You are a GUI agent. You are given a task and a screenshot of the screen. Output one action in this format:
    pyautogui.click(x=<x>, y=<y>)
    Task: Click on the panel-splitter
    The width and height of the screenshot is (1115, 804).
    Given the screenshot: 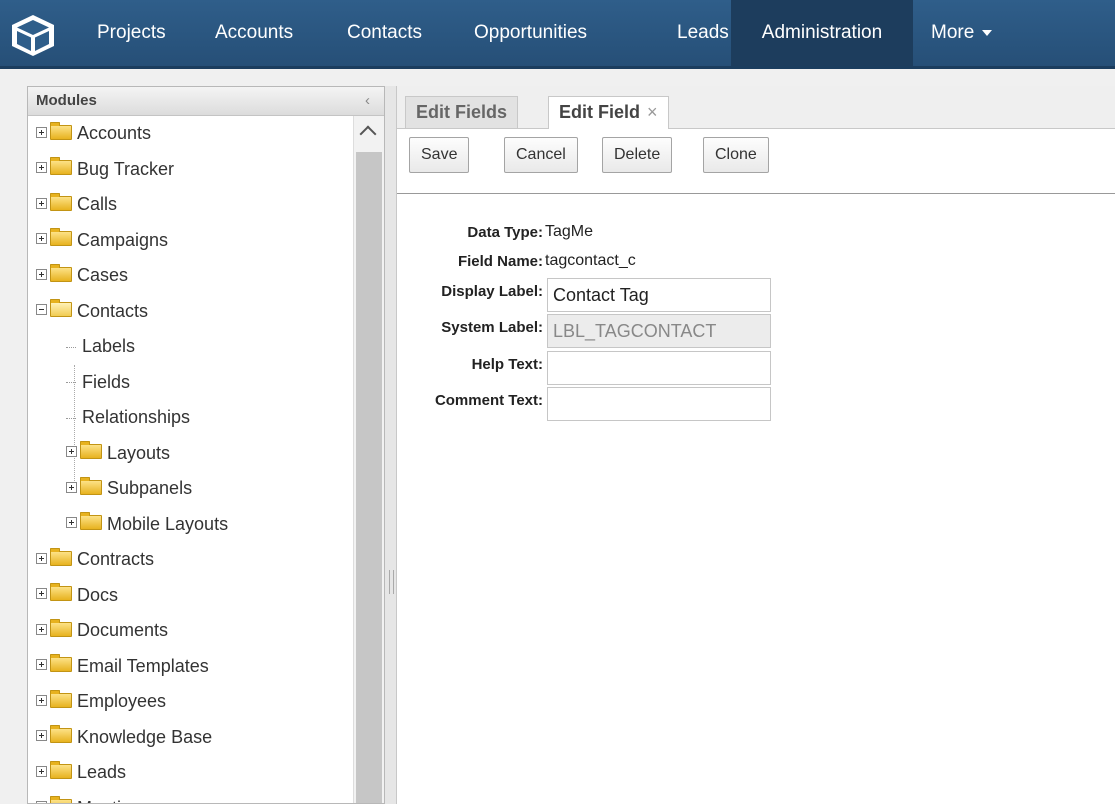 What is the action you would take?
    pyautogui.click(x=390, y=445)
    